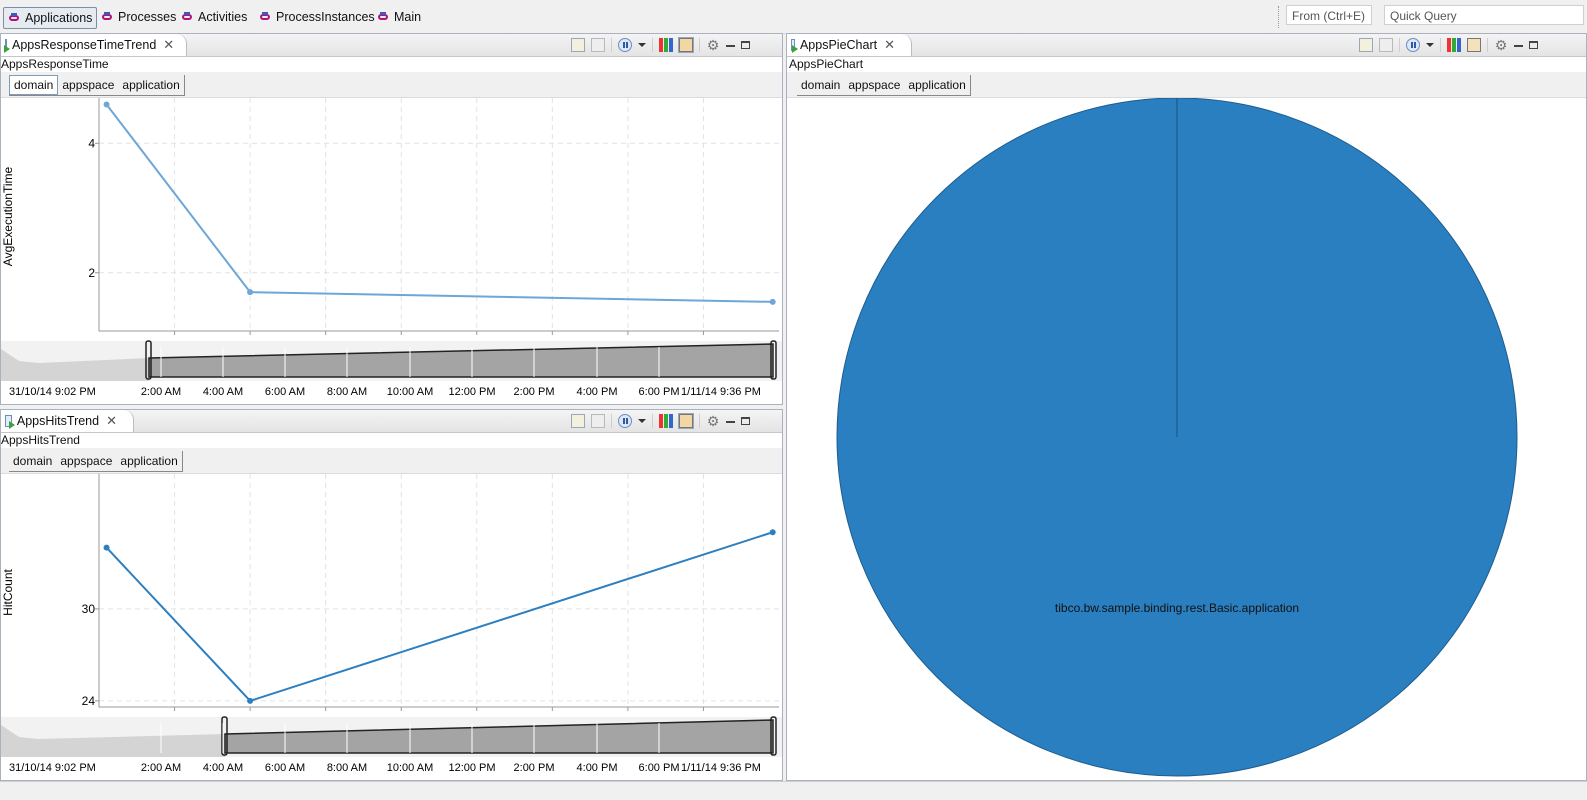 The height and width of the screenshot is (800, 1587). Describe the element at coordinates (826, 64) in the screenshot. I see `view-title: AppsPieChart` at that location.